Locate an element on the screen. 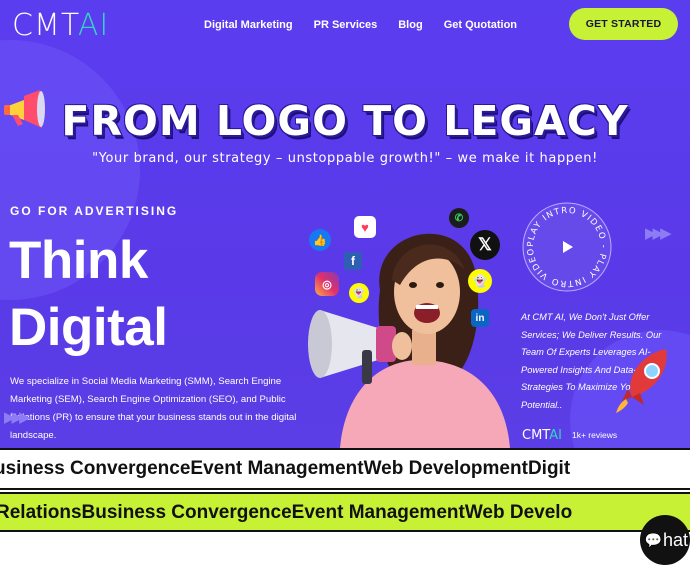 This screenshot has width=690, height=571. big-heading-line-2: Digital is located at coordinates (88, 327).